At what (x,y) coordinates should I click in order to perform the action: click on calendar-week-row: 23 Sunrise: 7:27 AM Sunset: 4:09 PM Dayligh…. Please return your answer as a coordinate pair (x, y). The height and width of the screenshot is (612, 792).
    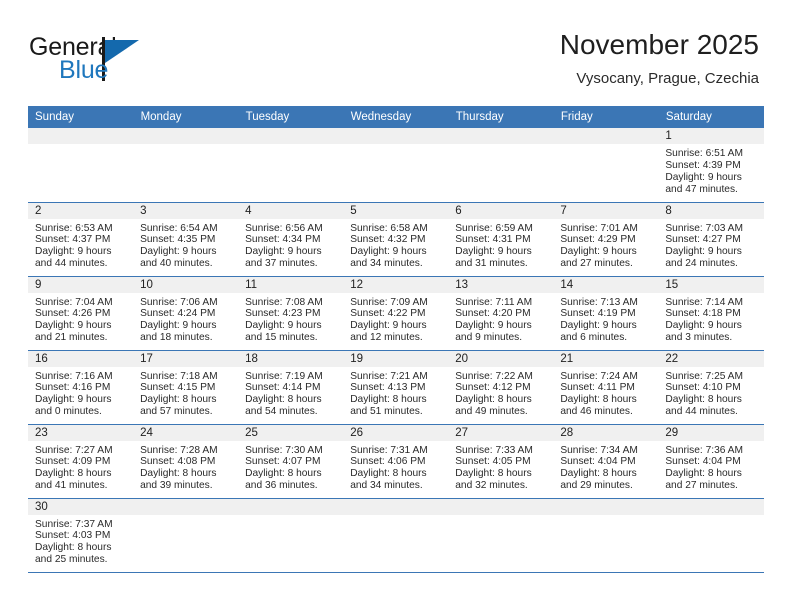
    Looking at the image, I should click on (396, 461).